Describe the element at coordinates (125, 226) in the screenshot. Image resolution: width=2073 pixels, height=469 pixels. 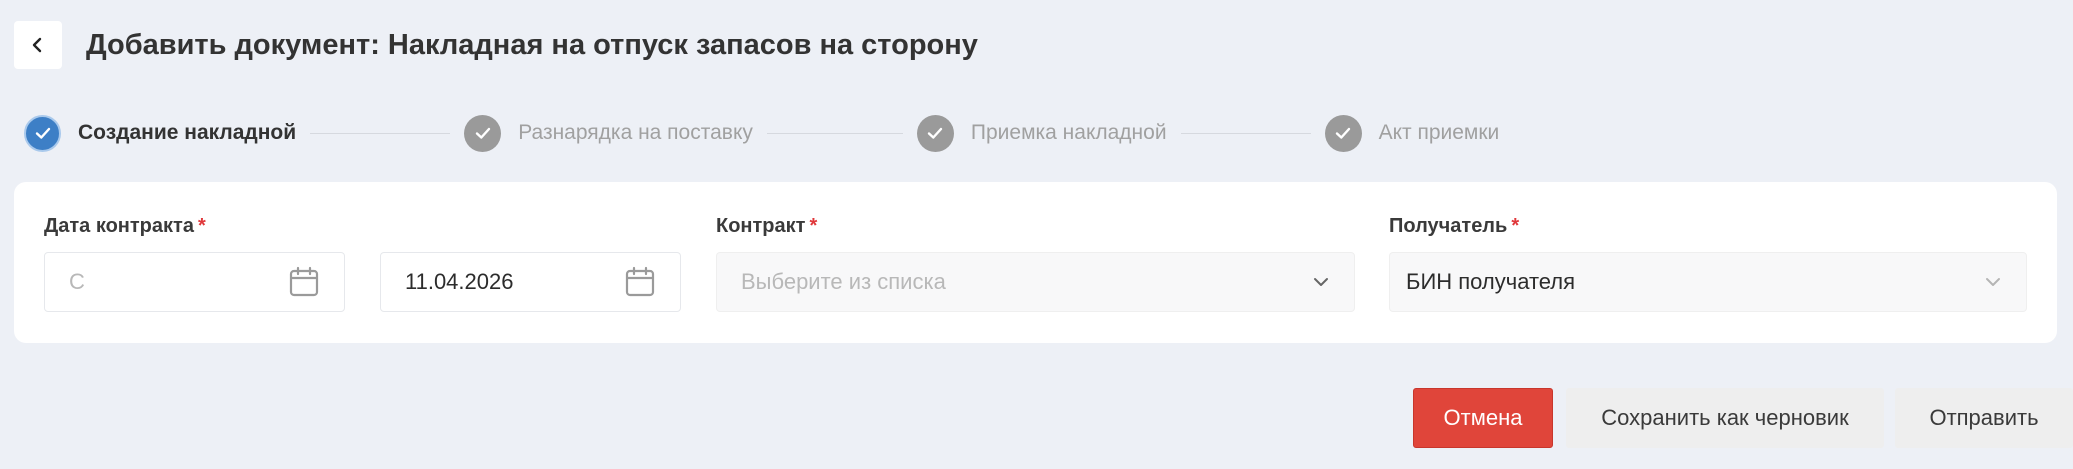
I see `contract-date-label: Дата контракта *` at that location.